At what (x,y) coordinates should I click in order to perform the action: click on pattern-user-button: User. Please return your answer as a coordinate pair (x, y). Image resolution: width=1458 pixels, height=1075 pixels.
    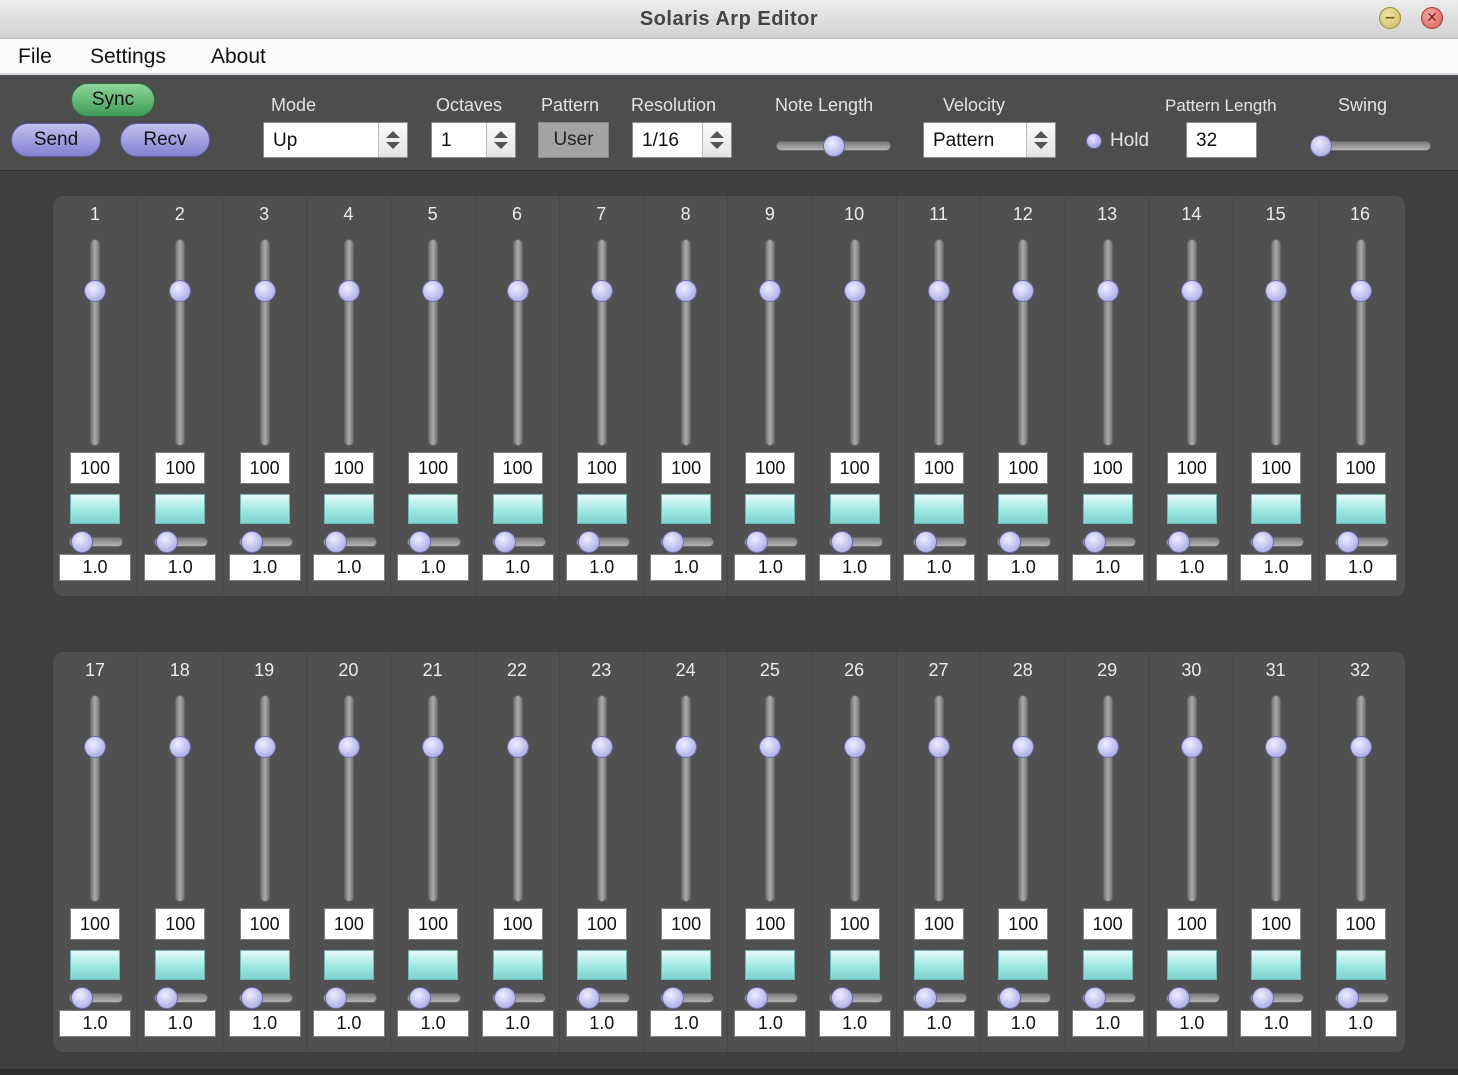
    Looking at the image, I should click on (573, 140).